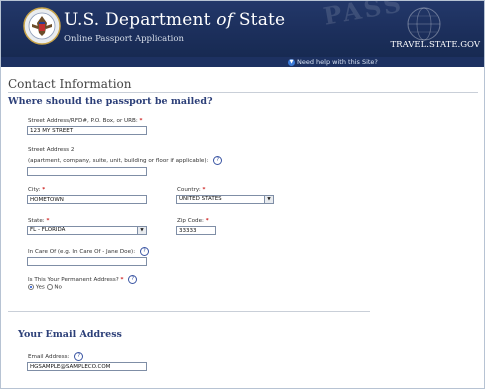 The width and height of the screenshot is (485, 389). Describe the element at coordinates (87, 261) in the screenshot. I see `care-of-input` at that location.